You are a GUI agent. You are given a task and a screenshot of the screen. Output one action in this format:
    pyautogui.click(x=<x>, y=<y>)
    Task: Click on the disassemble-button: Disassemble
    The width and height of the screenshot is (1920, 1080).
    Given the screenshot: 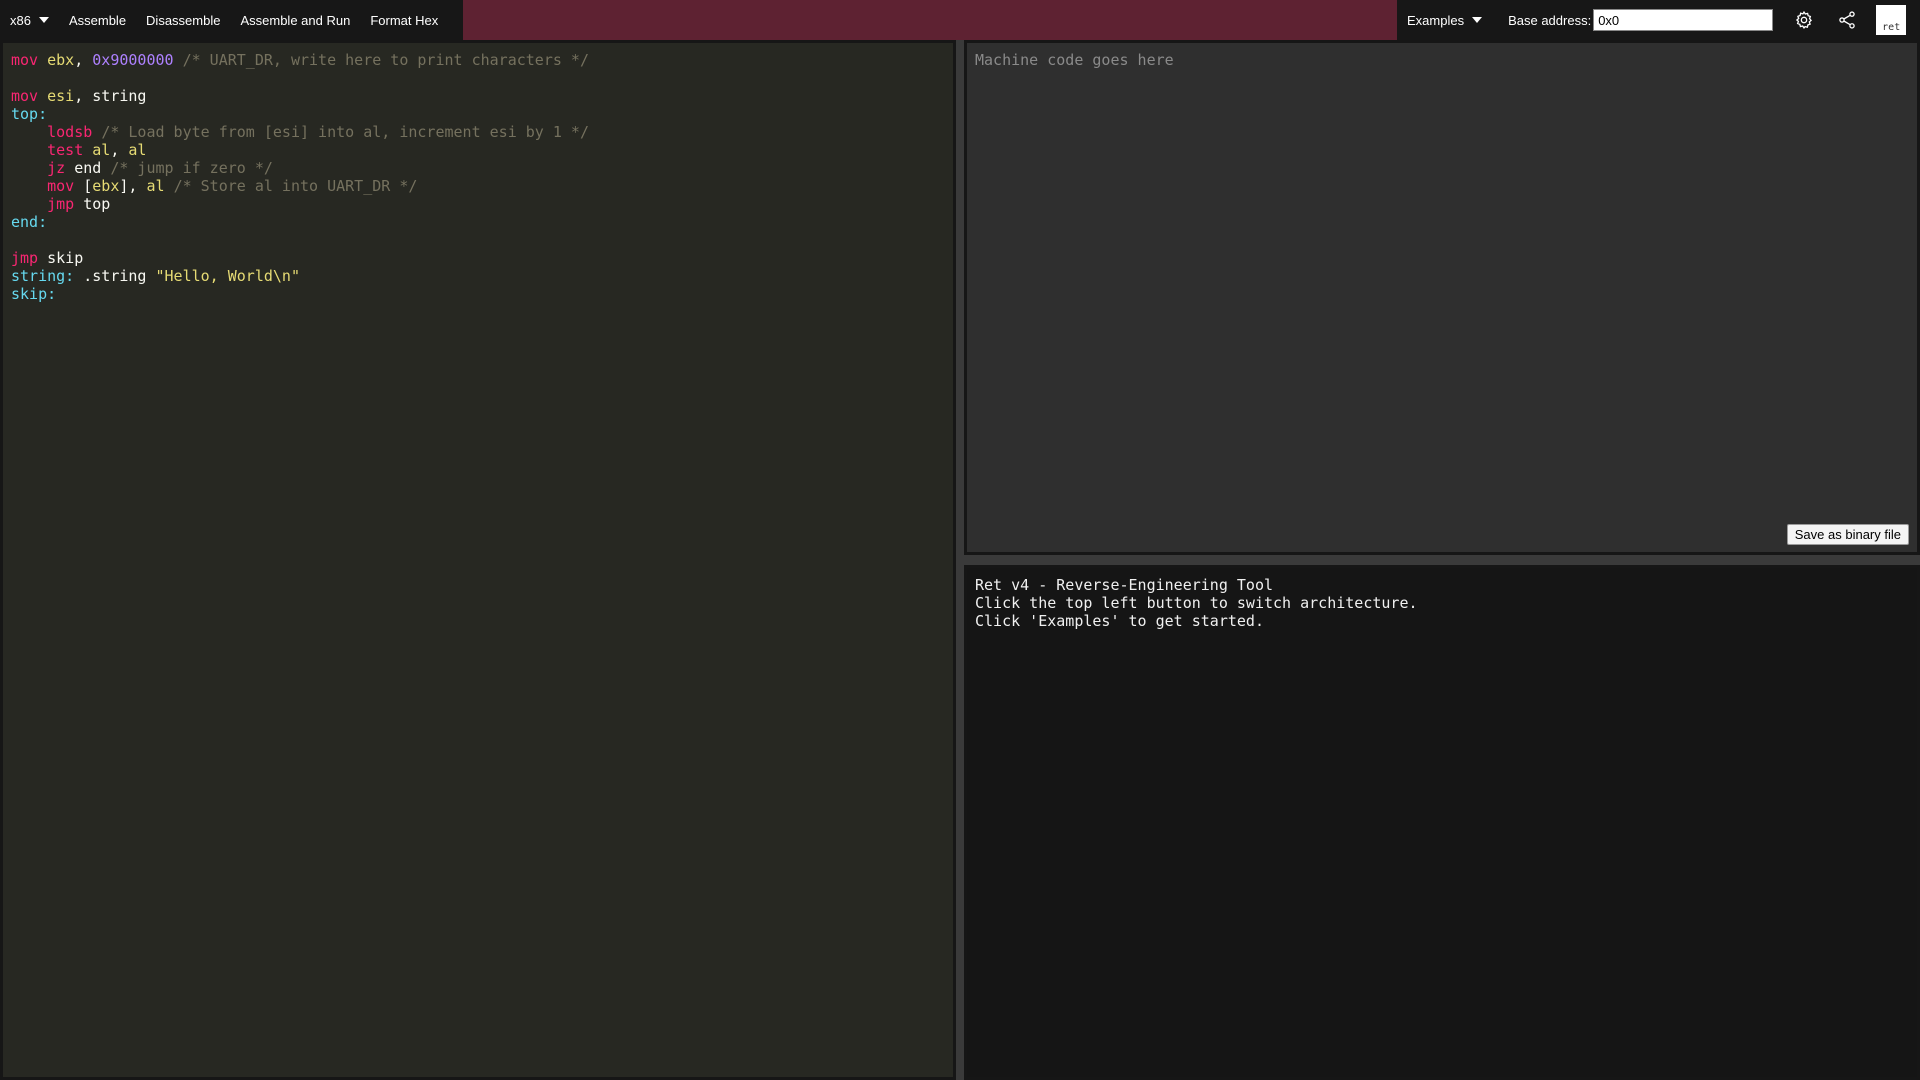 What is the action you would take?
    pyautogui.click(x=183, y=20)
    